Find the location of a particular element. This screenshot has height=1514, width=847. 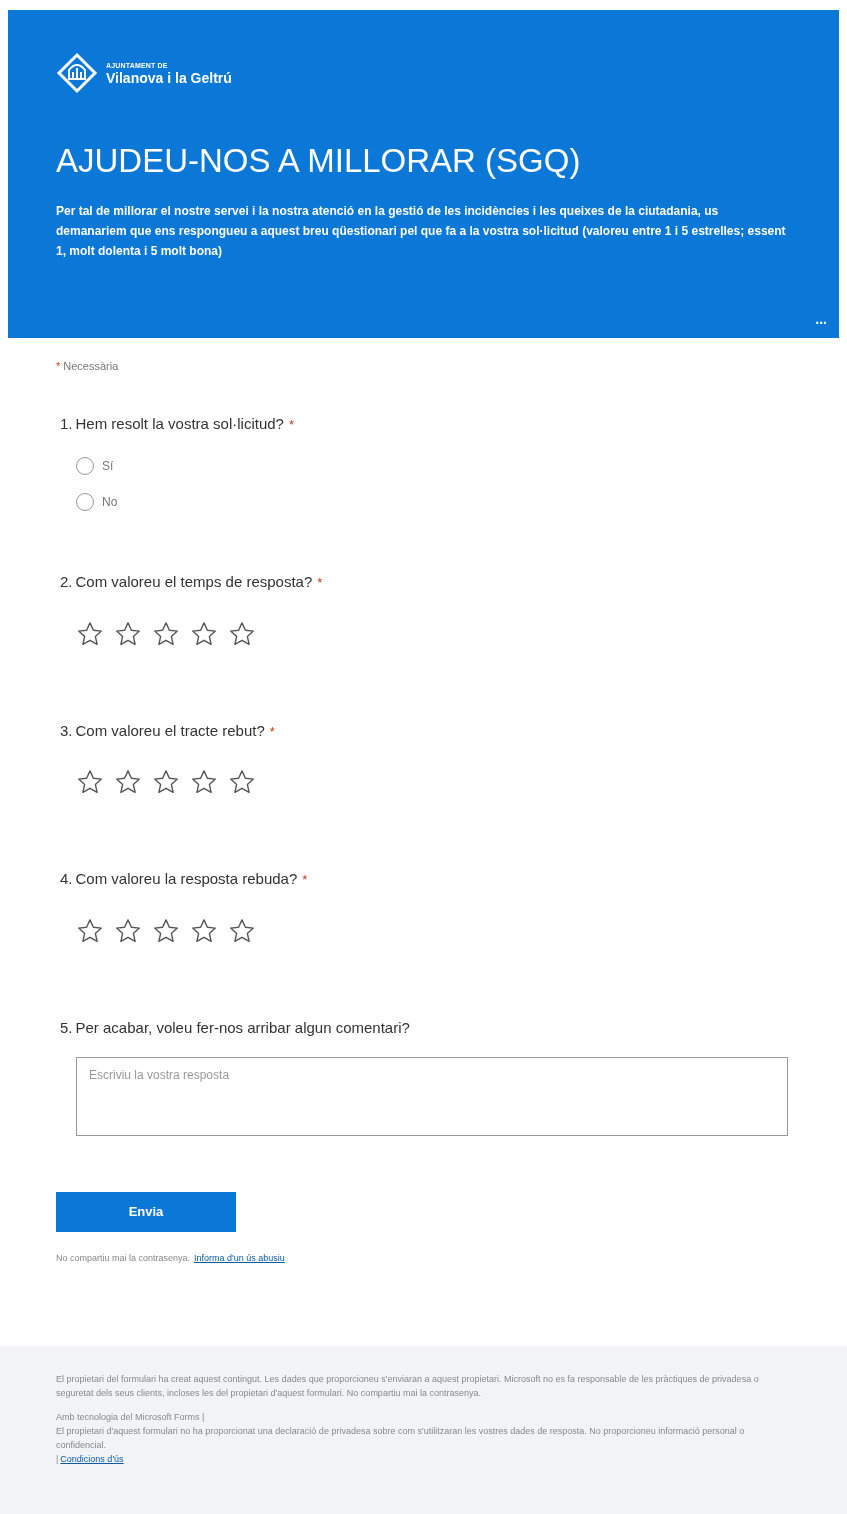

powered-by-text: Amb tecnologia del Microsoft Forms | is located at coordinates (131, 1417).